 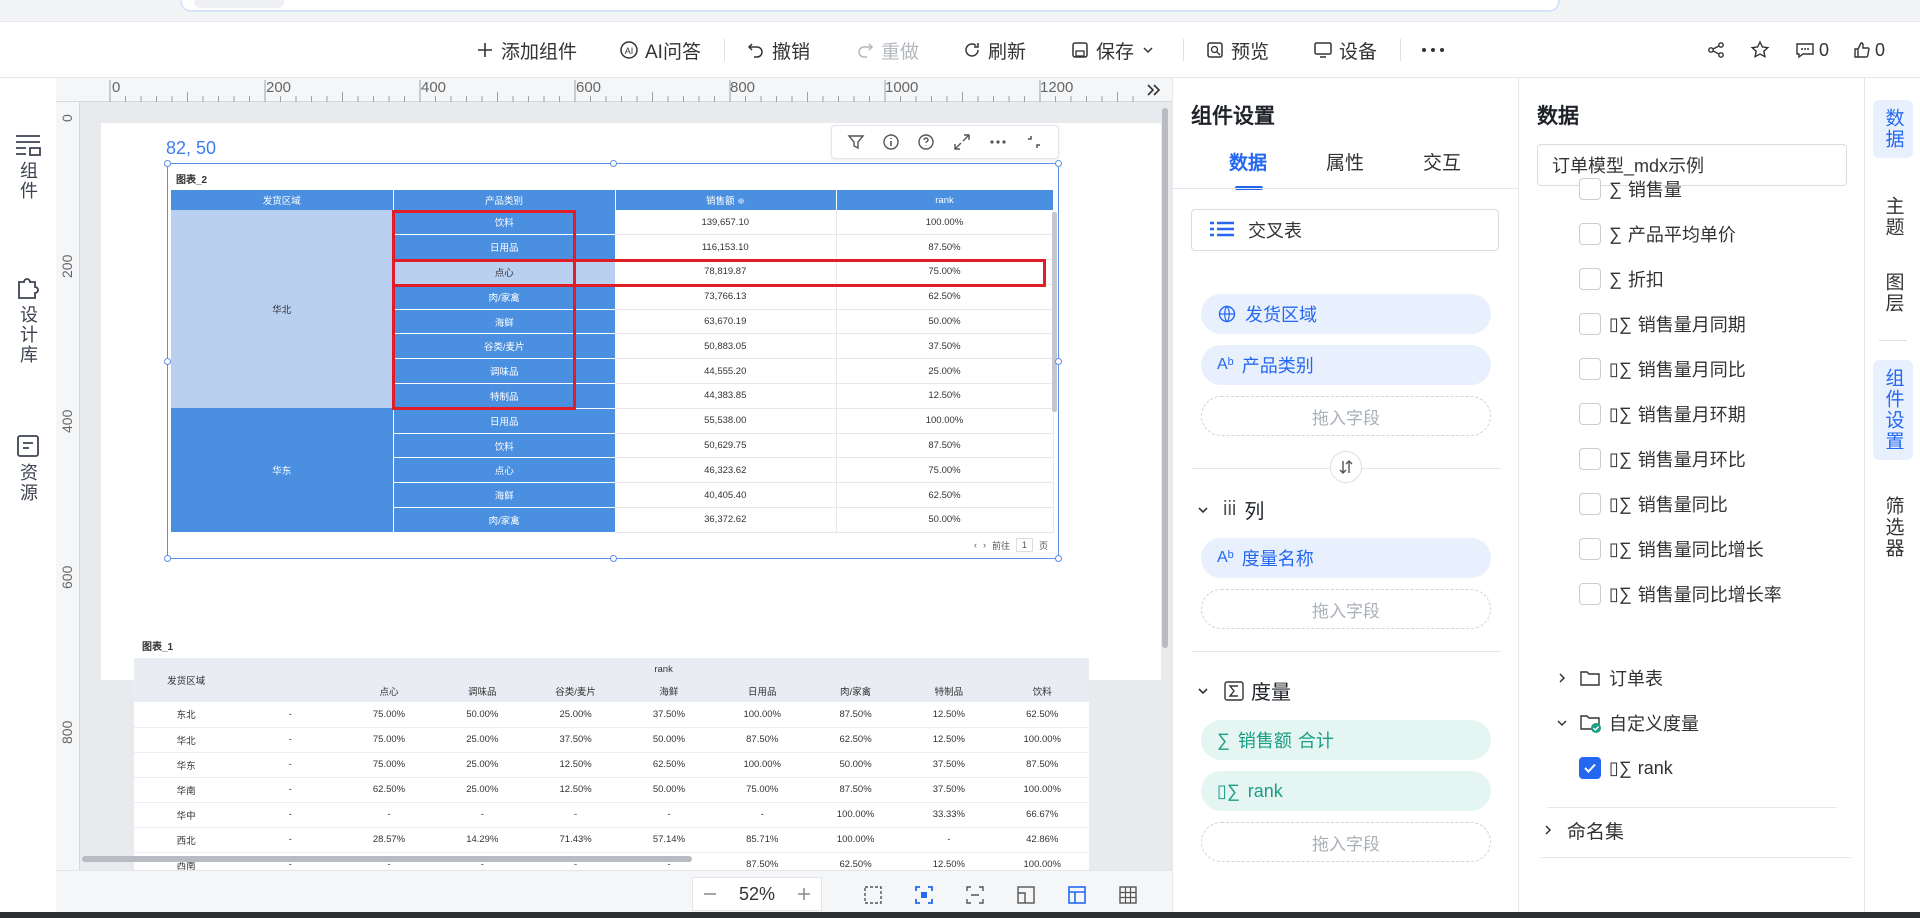 I want to click on redo-button: 重做, so click(x=887, y=51).